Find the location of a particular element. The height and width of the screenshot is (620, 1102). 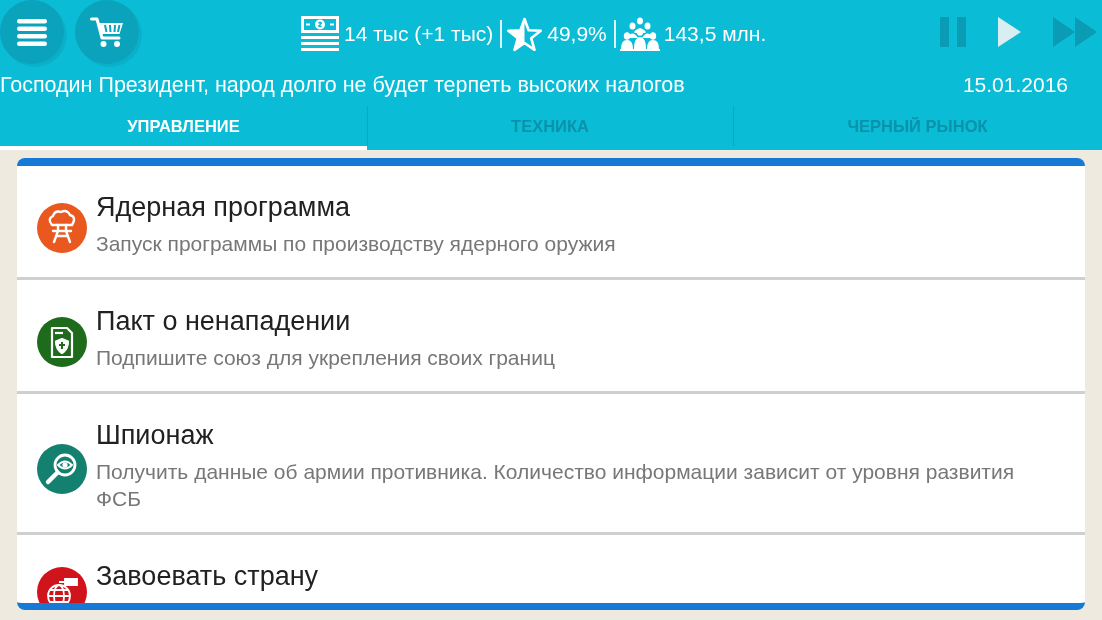

play-button is located at coordinates (1009, 32).